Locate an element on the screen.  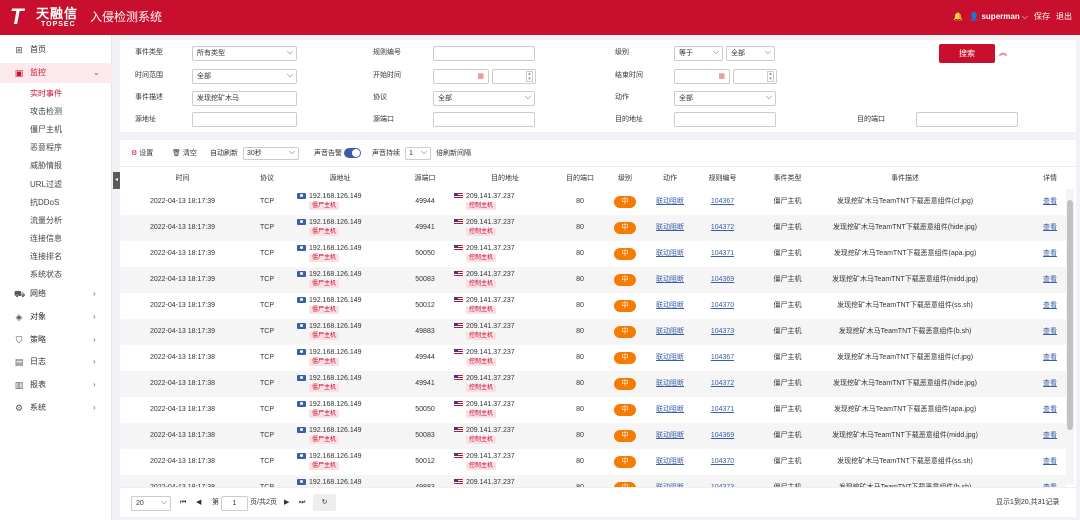
sidebar-item-home: ⊞ 首页 is located at coordinates (56, 50).